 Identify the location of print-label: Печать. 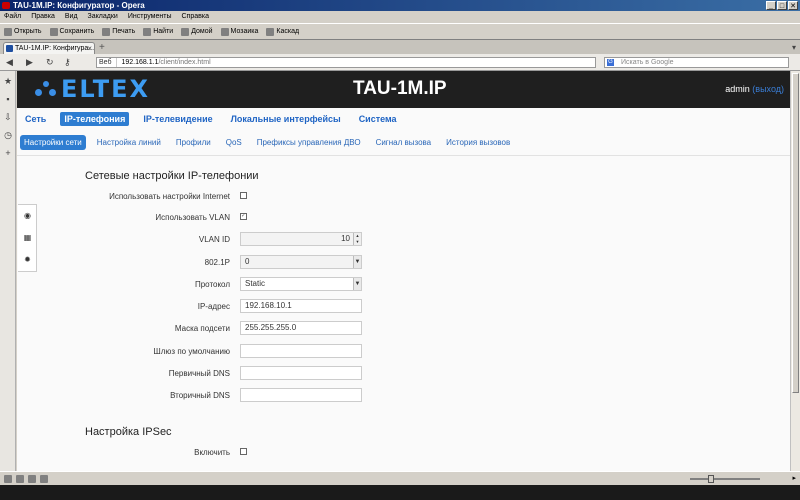
(124, 31).